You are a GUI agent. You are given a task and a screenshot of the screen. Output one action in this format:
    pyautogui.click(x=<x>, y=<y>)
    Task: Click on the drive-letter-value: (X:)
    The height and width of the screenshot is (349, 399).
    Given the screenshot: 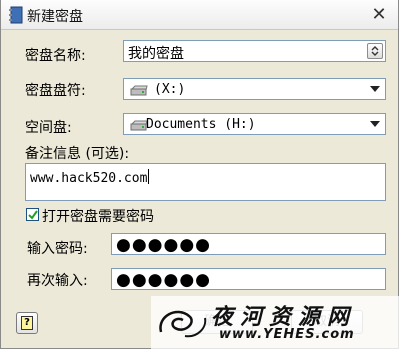 What is the action you would take?
    pyautogui.click(x=170, y=89)
    